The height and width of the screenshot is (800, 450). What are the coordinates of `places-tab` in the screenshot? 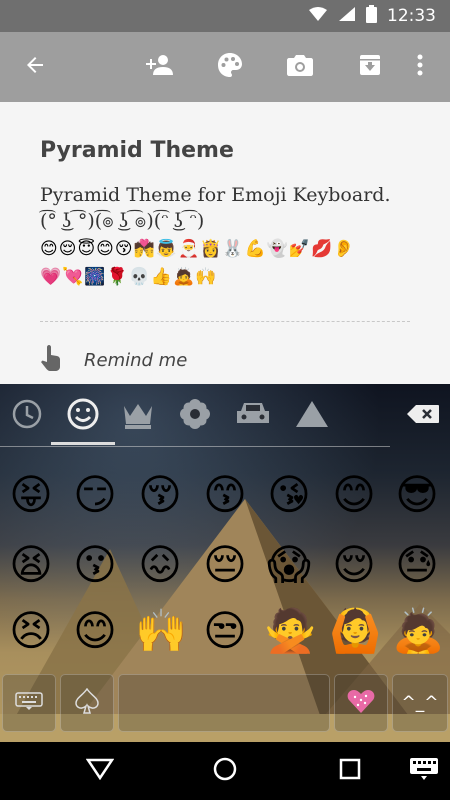 It's located at (253, 416).